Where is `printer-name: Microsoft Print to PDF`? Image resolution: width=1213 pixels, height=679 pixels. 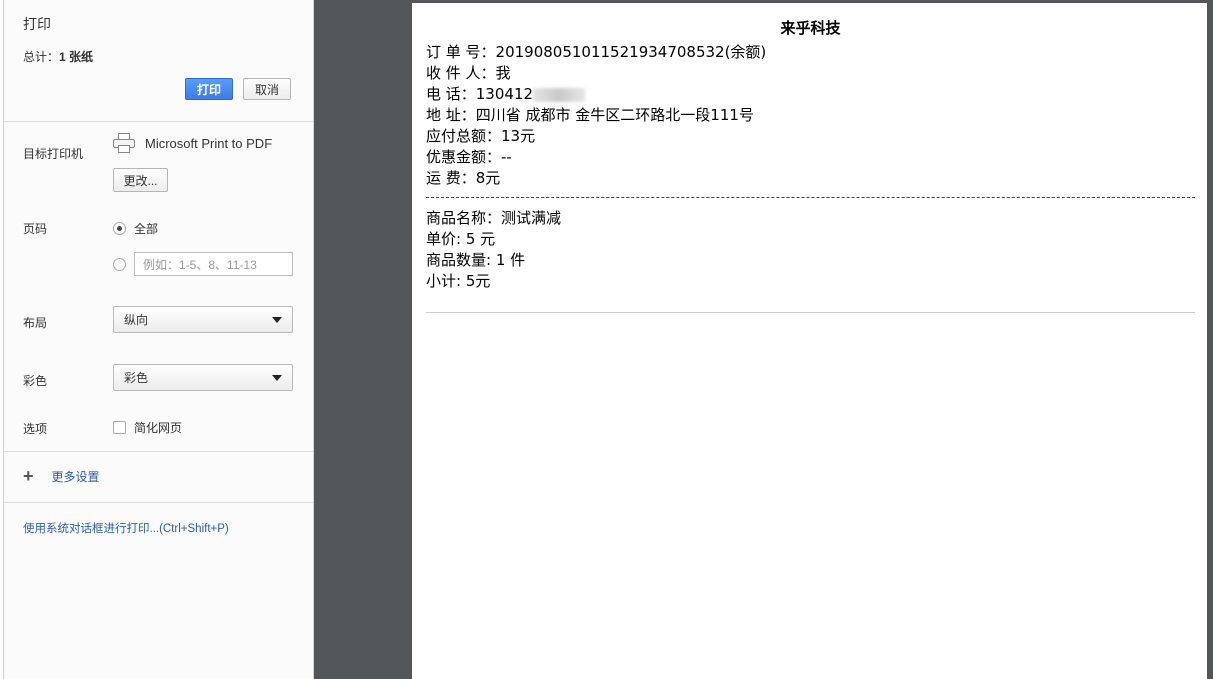 printer-name: Microsoft Print to PDF is located at coordinates (209, 143).